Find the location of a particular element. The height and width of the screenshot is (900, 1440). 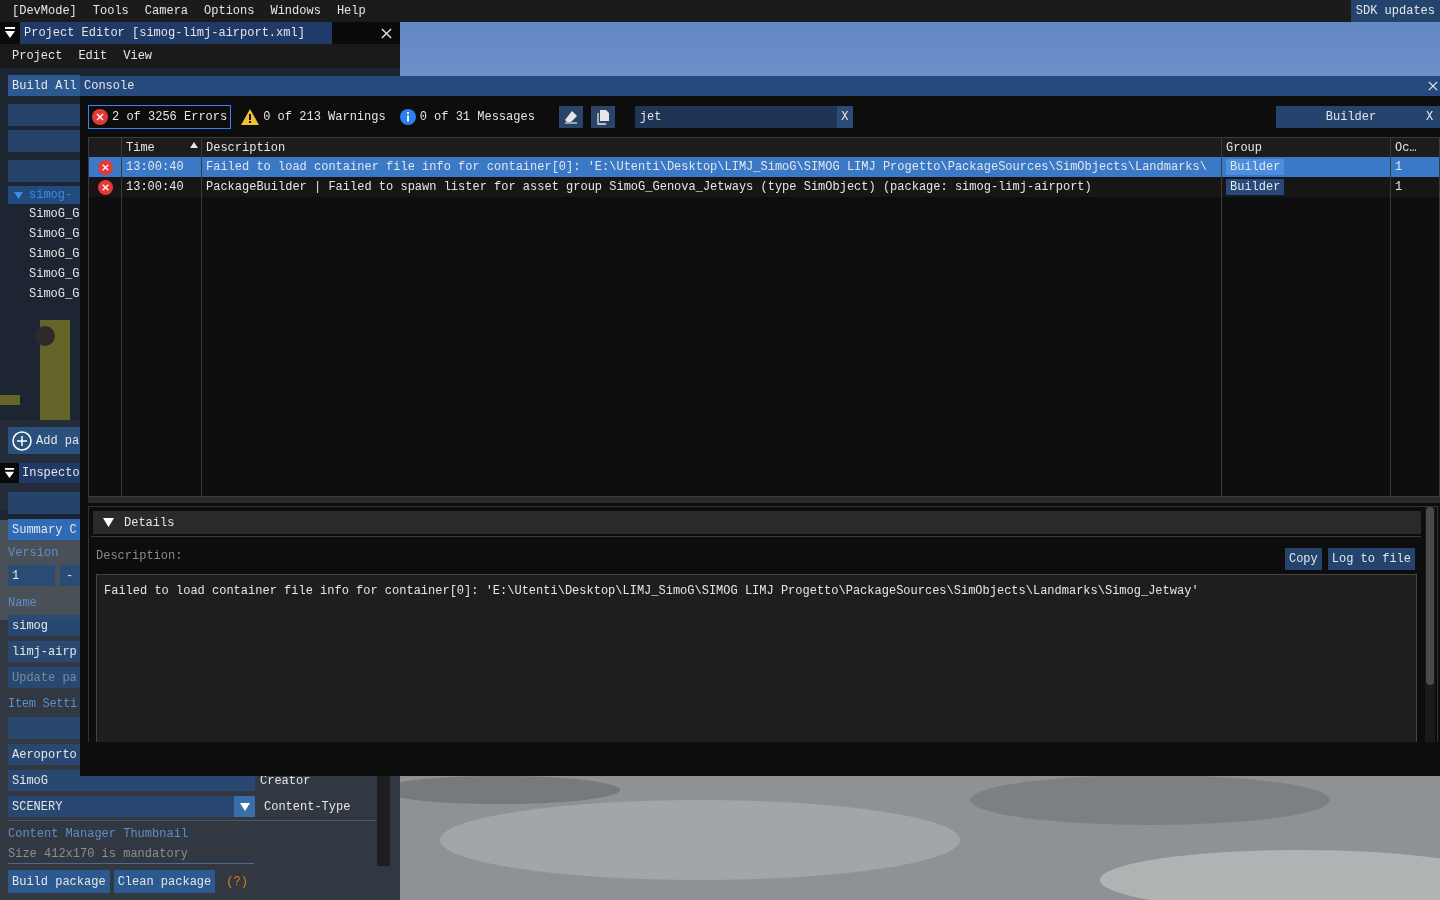

column-header: Group is located at coordinates (1244, 147).